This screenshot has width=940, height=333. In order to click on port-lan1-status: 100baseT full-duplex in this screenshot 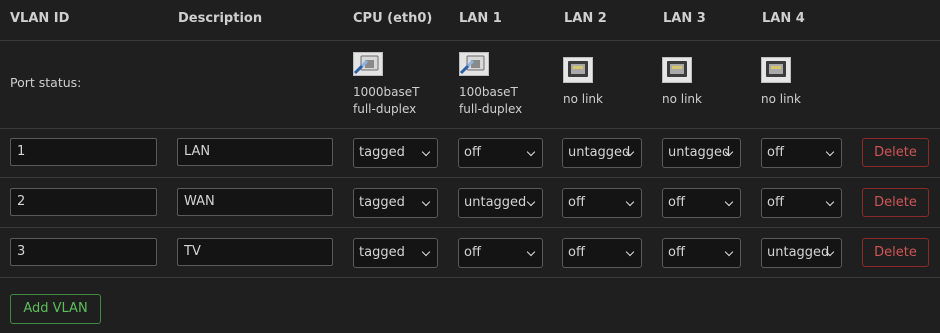, I will do `click(490, 85)`.